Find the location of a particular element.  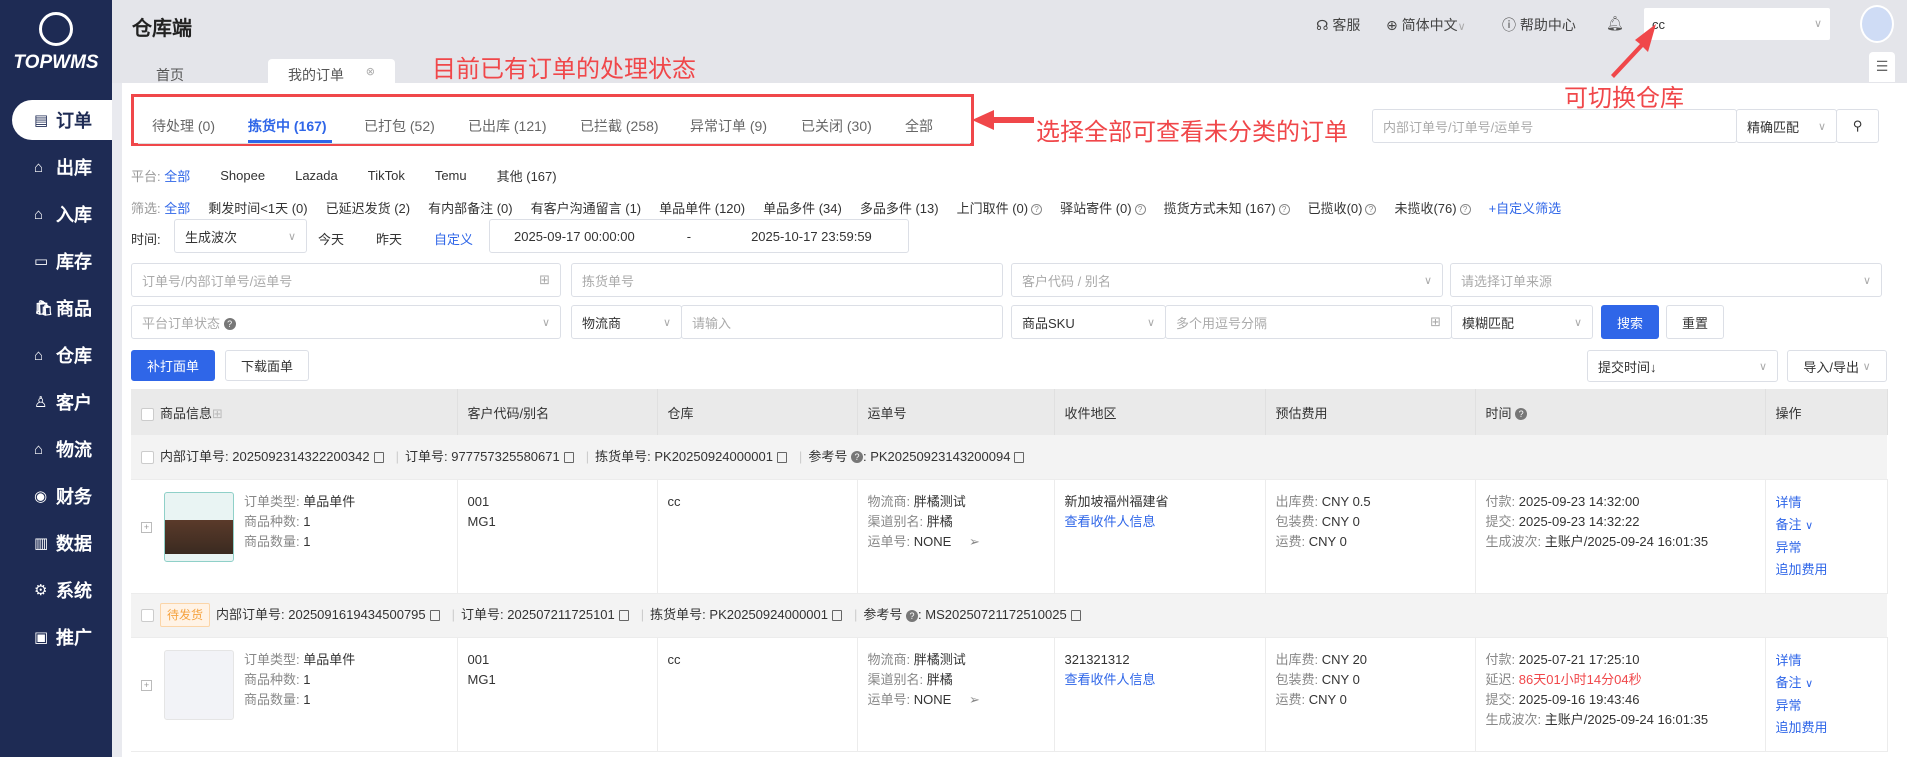

filter-item: 单品多件 (34) is located at coordinates (802, 207).